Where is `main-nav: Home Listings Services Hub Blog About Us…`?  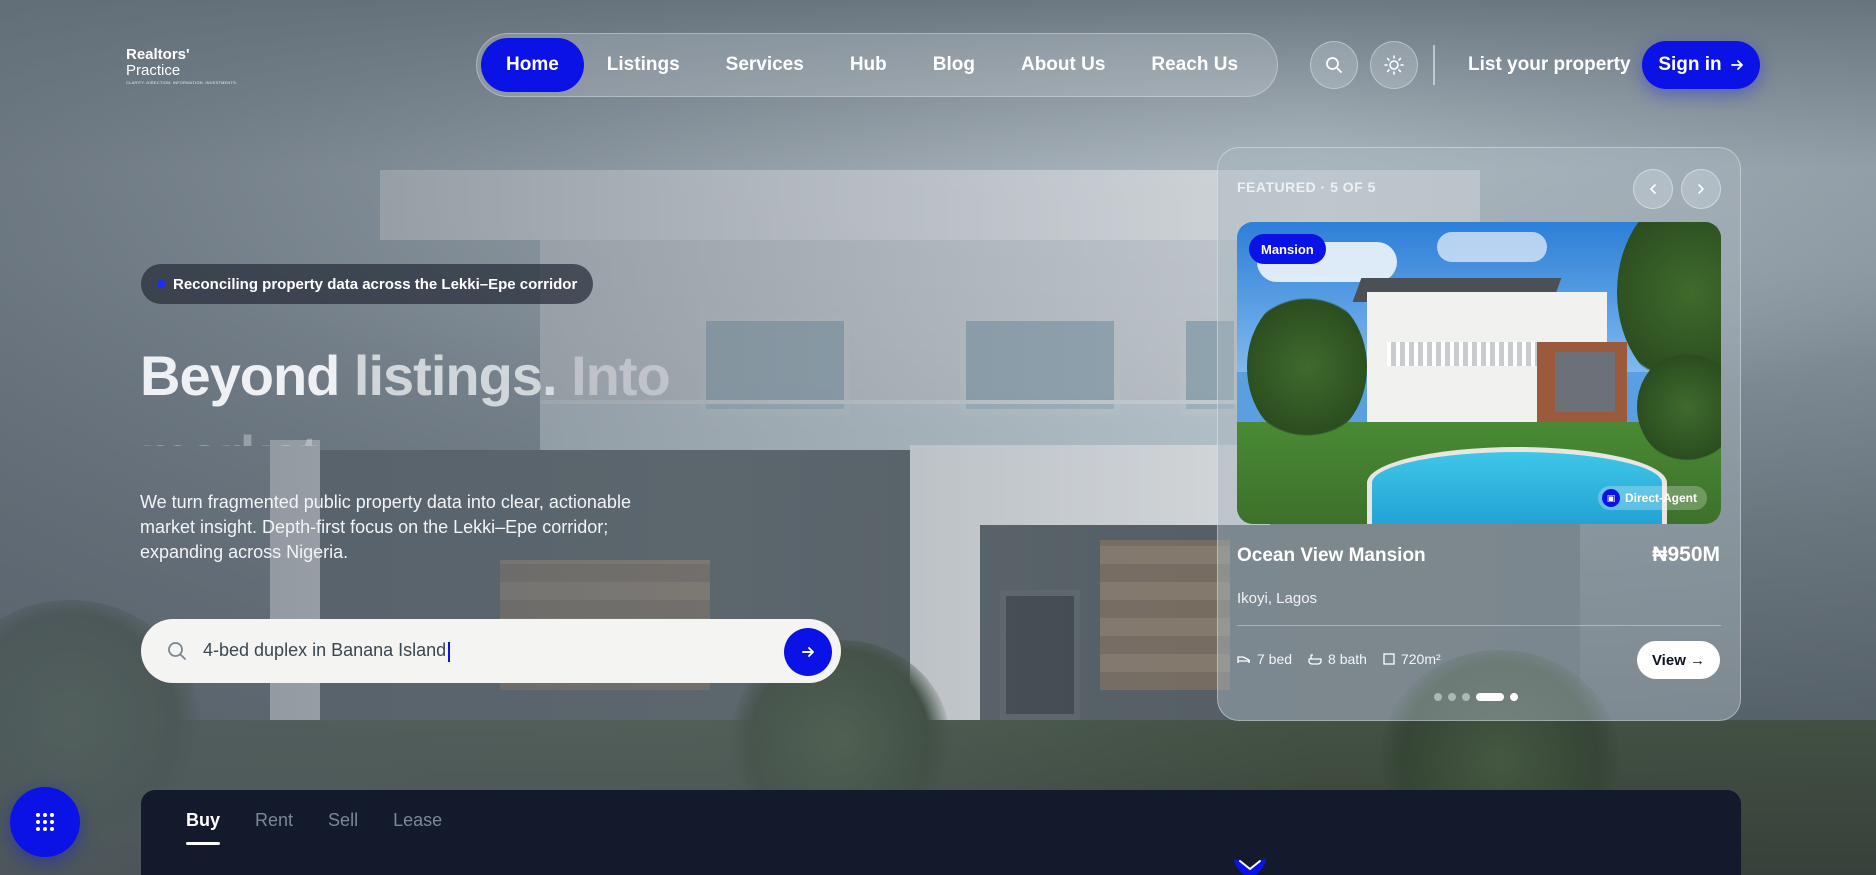
main-nav: Home Listings Services Hub Blog About Us… is located at coordinates (877, 65).